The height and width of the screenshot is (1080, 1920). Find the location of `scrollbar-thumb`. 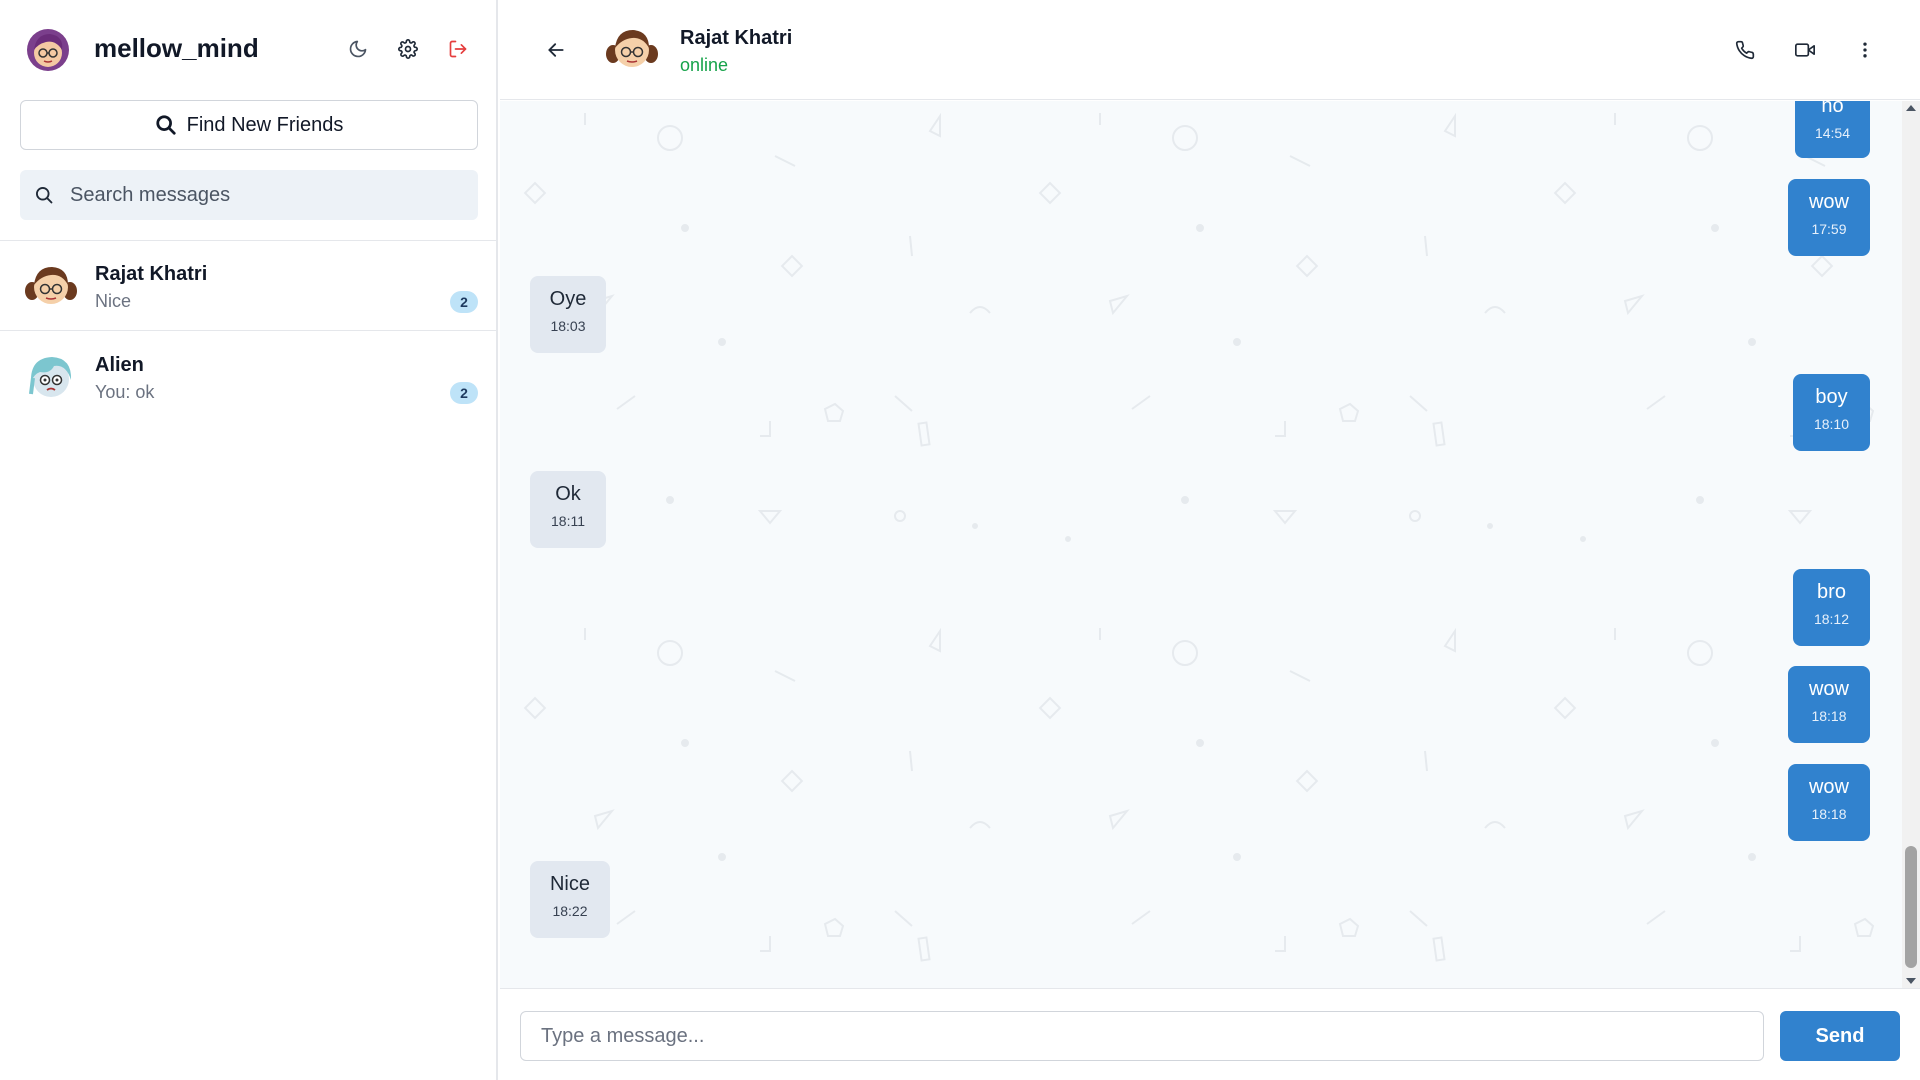

scrollbar-thumb is located at coordinates (1911, 907).